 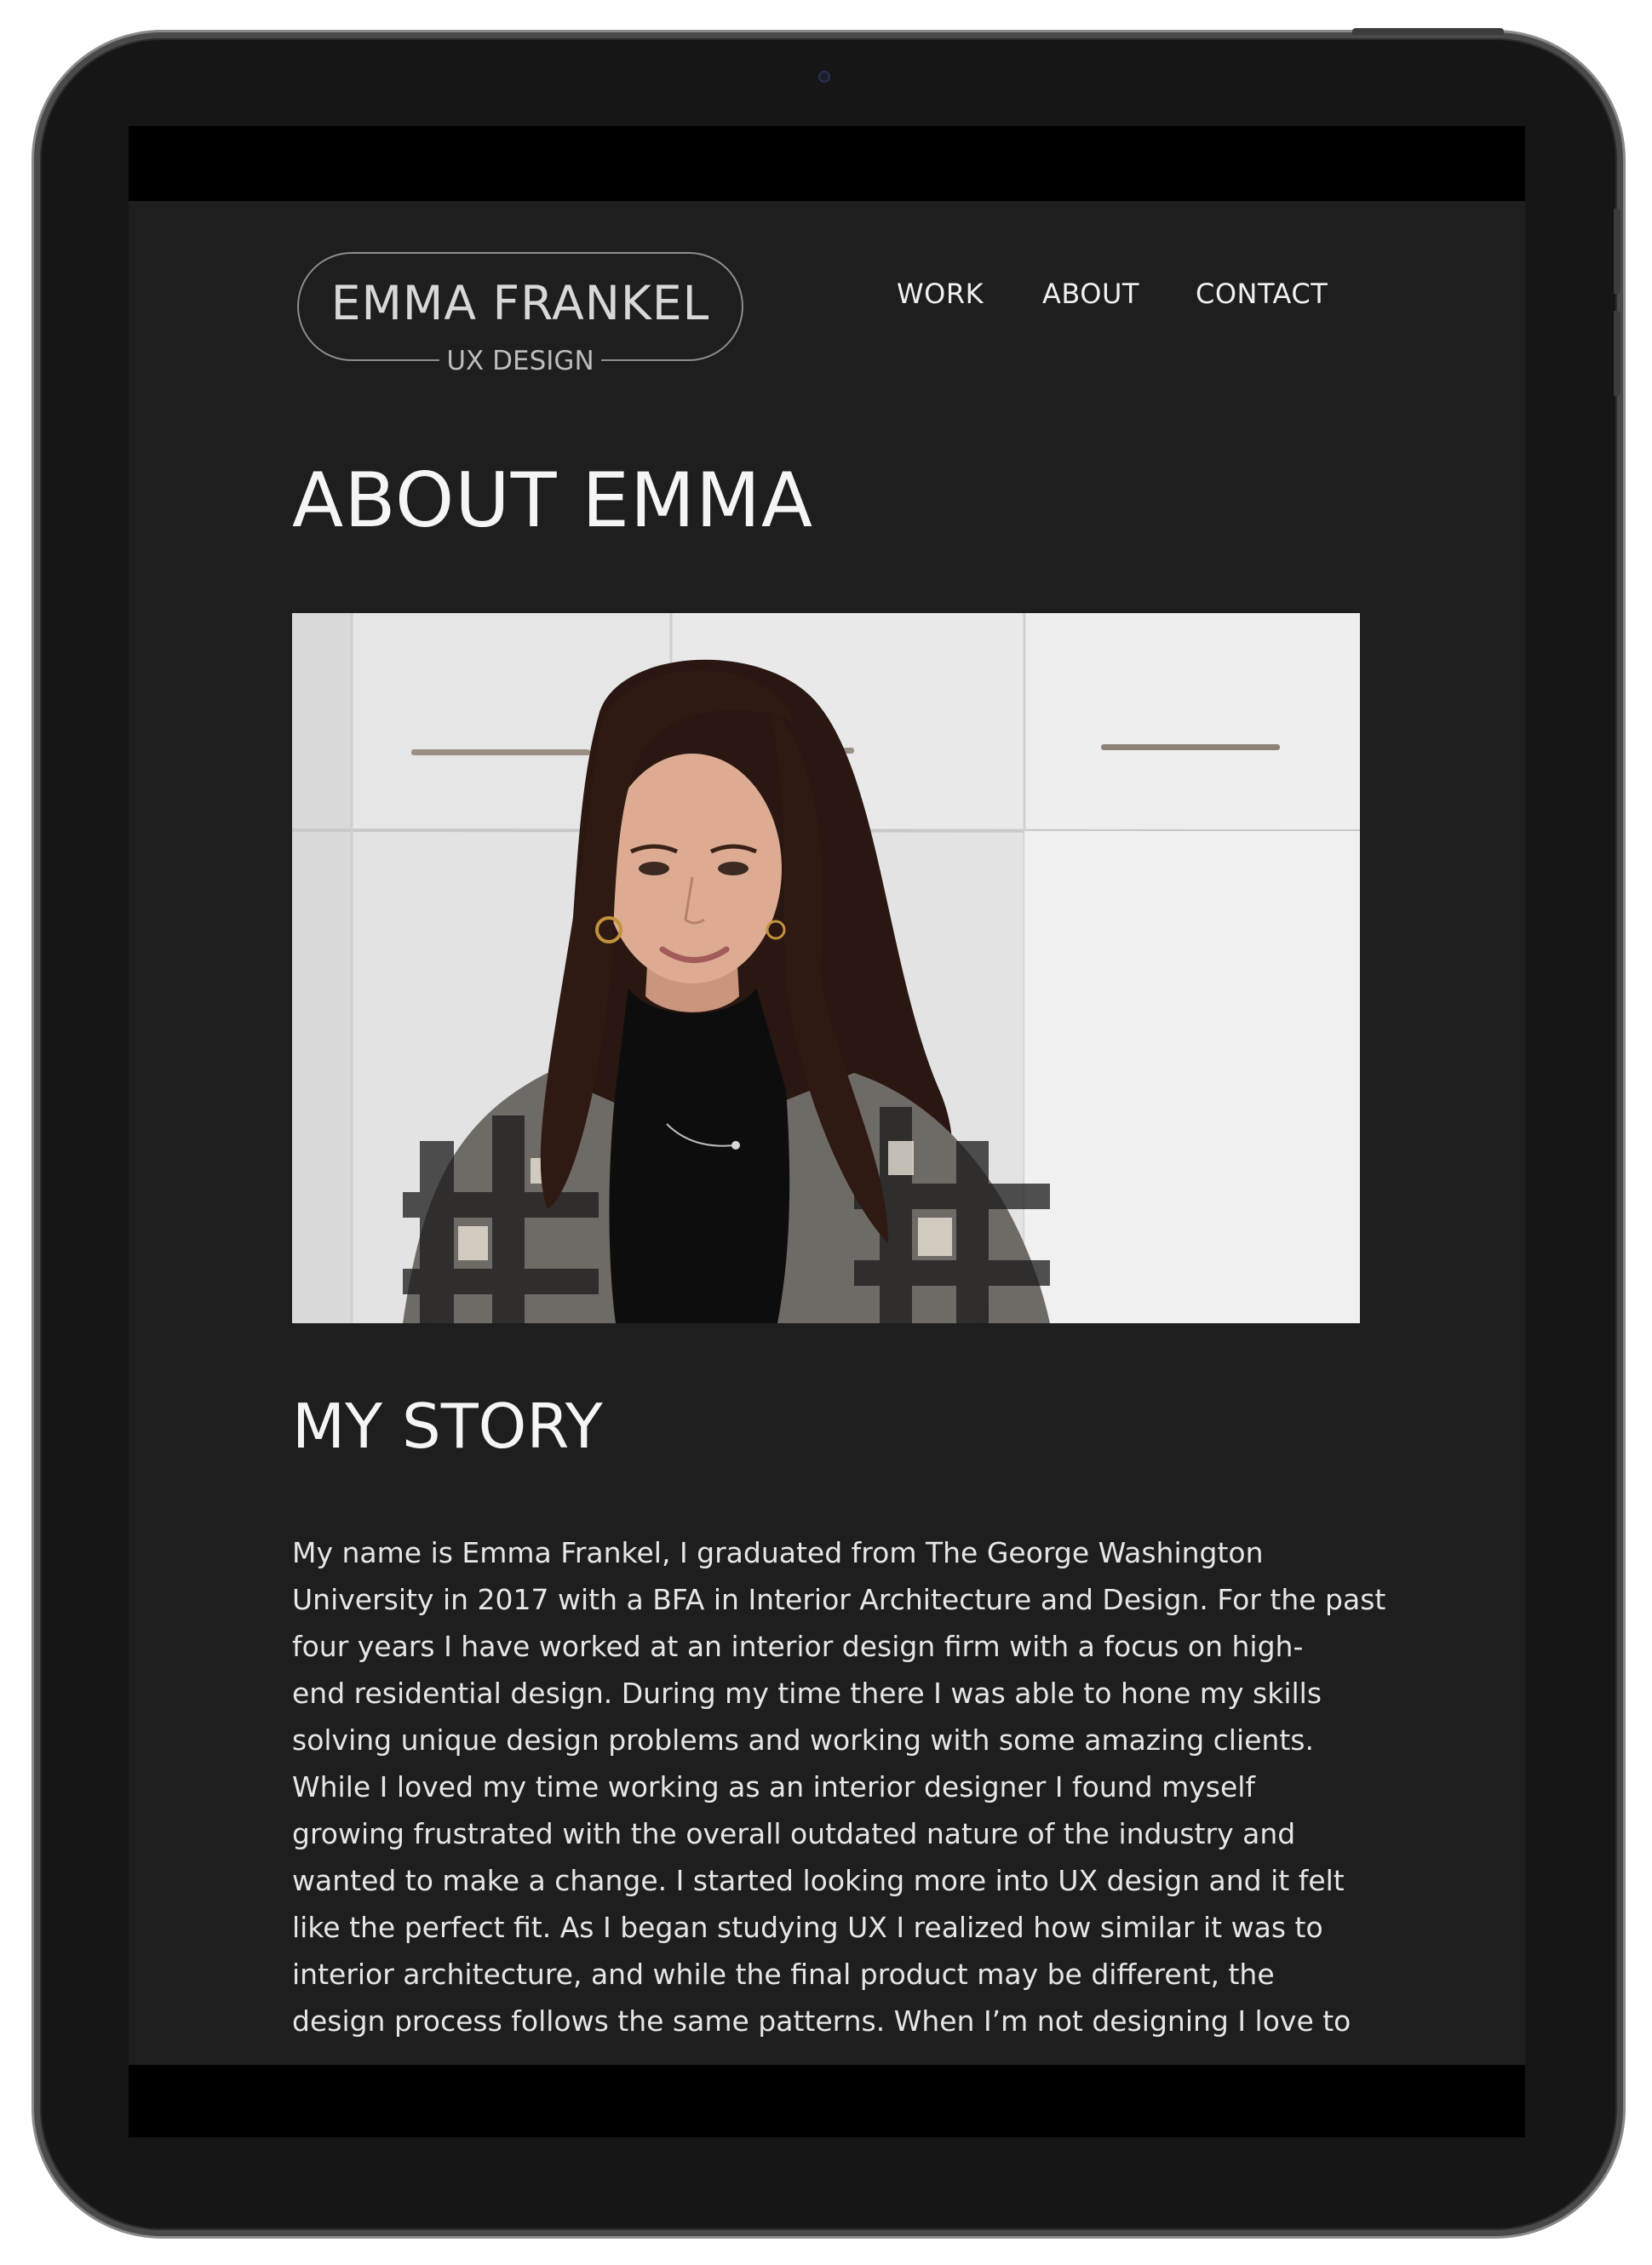 What do you see at coordinates (500, 752) in the screenshot?
I see `cabinet-handle-left` at bounding box center [500, 752].